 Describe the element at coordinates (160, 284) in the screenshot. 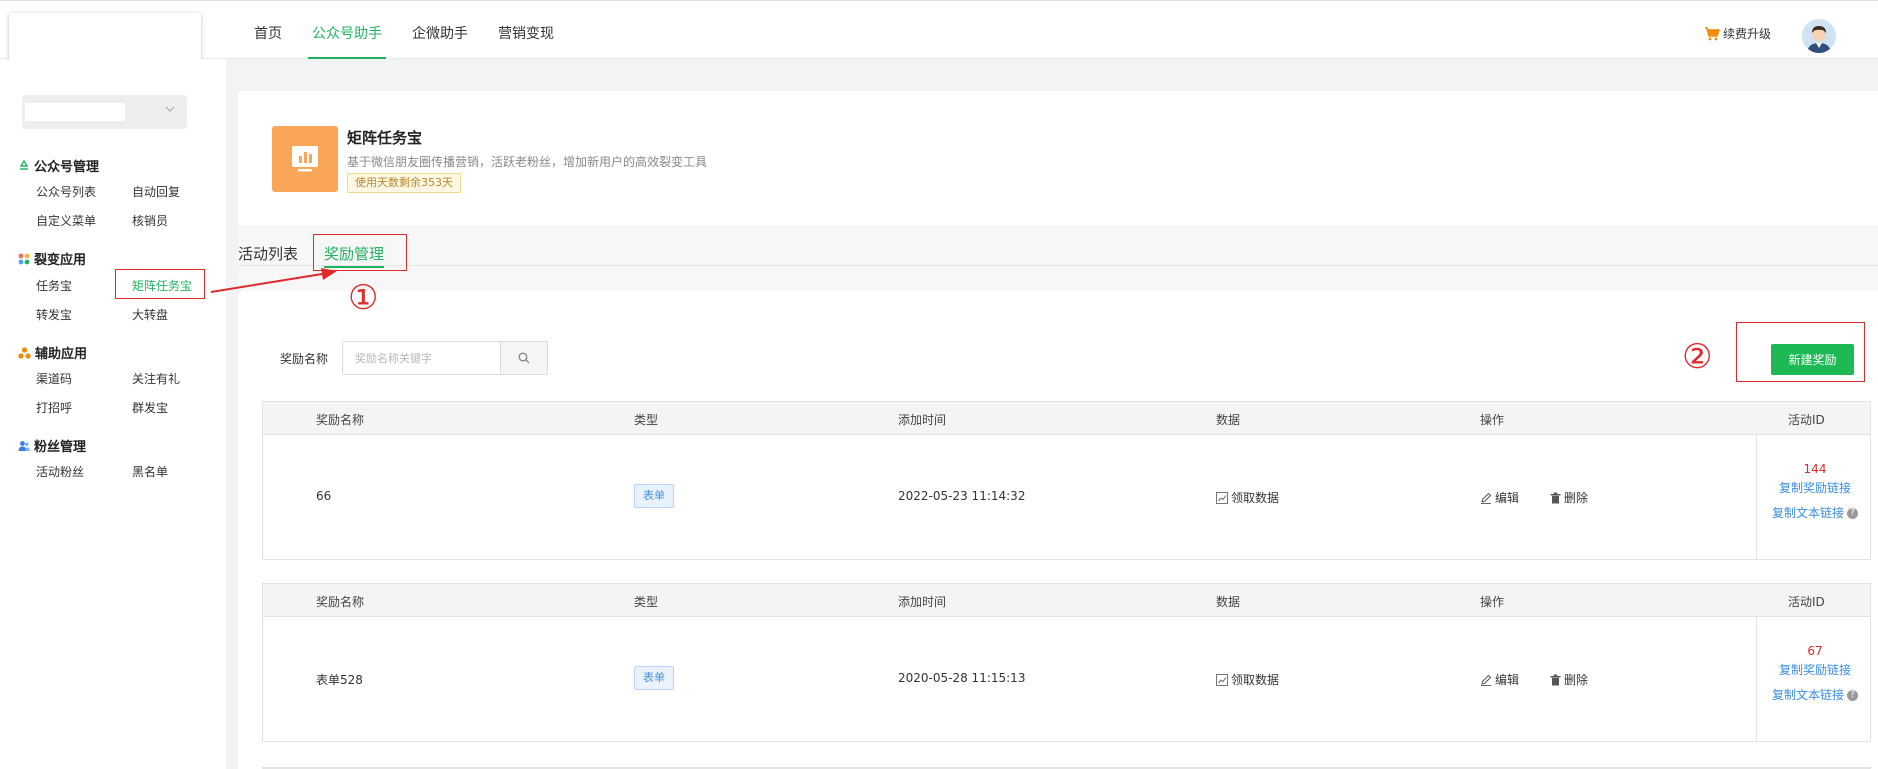

I see `highlight-box-matrix` at that location.